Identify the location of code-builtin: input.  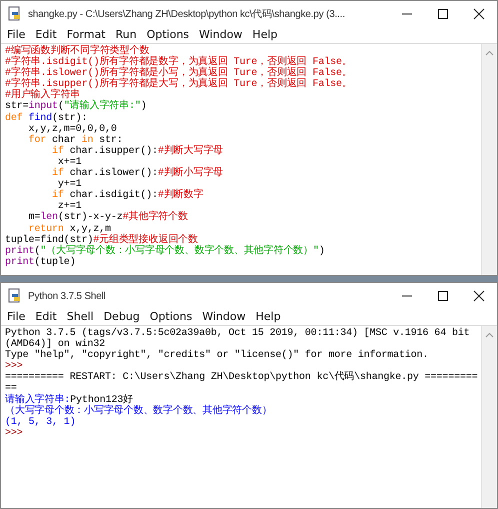
(43, 106).